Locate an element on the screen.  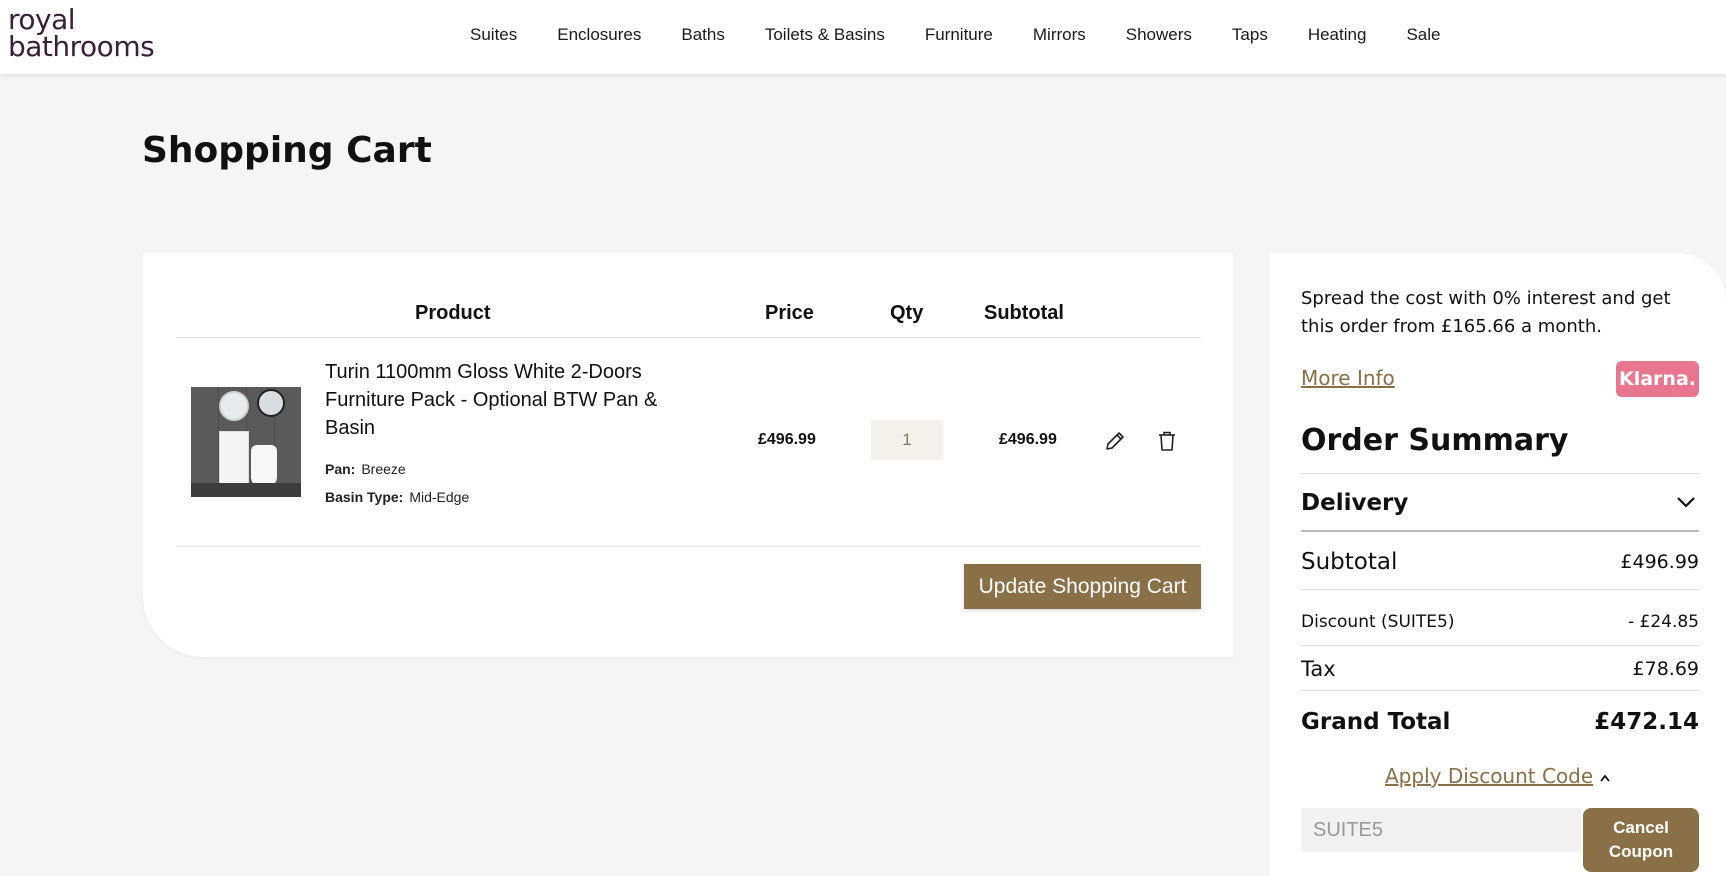
order-summary-title: Order Summary is located at coordinates (1435, 440).